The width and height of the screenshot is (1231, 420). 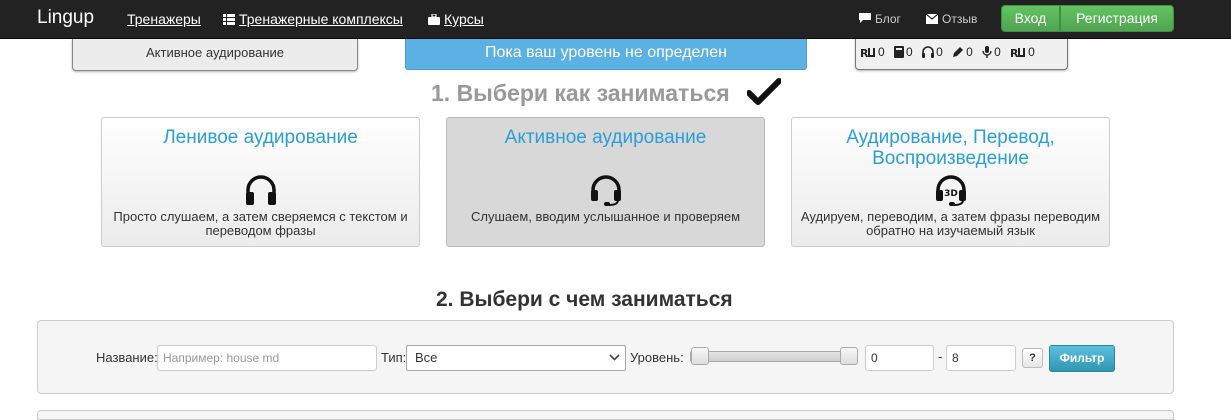 What do you see at coordinates (605, 190) in the screenshot?
I see `headset-icon` at bounding box center [605, 190].